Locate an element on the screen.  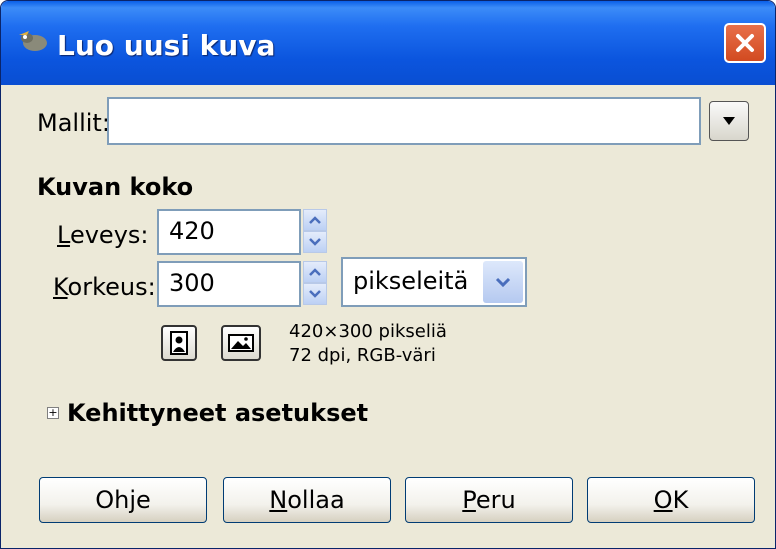
unit-value: pikseleitä is located at coordinates (411, 281).